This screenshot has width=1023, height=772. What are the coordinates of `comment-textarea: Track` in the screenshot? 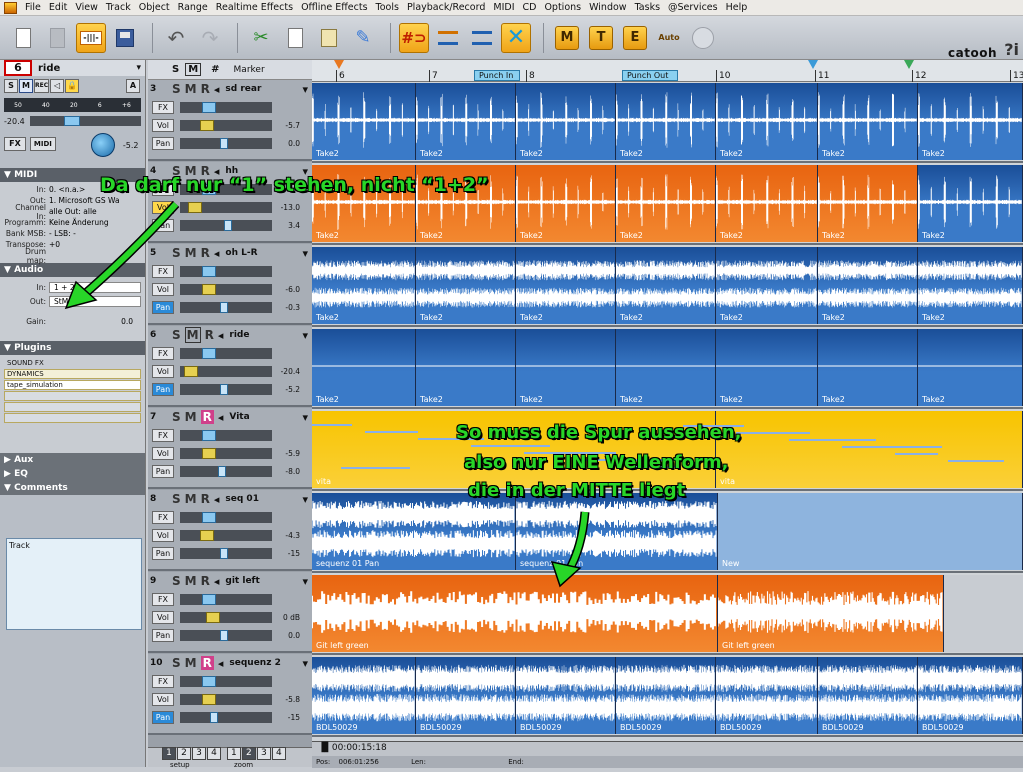 It's located at (74, 584).